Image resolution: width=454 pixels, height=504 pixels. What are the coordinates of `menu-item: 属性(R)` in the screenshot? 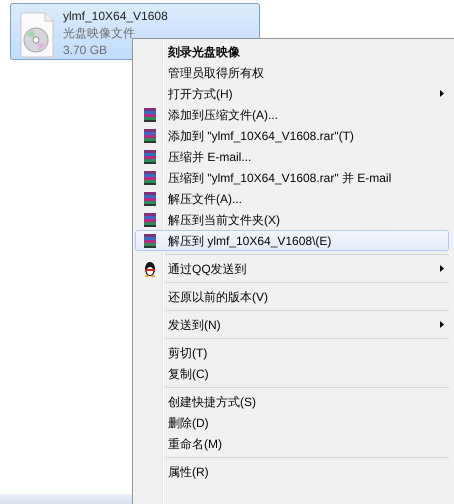 It's located at (292, 471).